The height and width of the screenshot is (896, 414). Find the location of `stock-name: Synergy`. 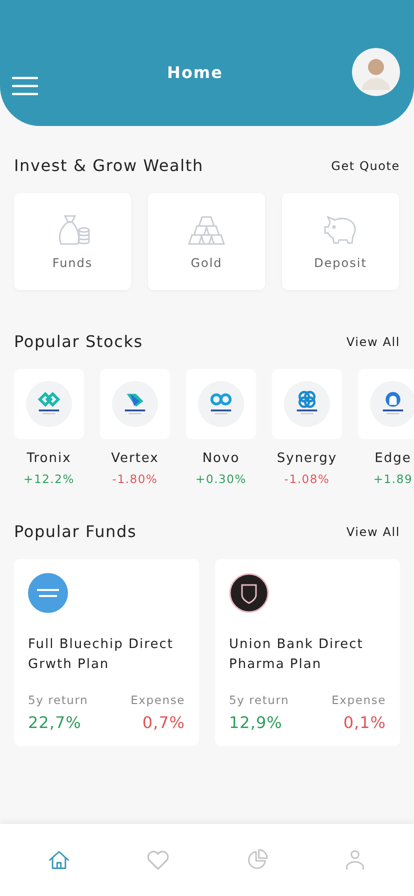

stock-name: Synergy is located at coordinates (307, 458).